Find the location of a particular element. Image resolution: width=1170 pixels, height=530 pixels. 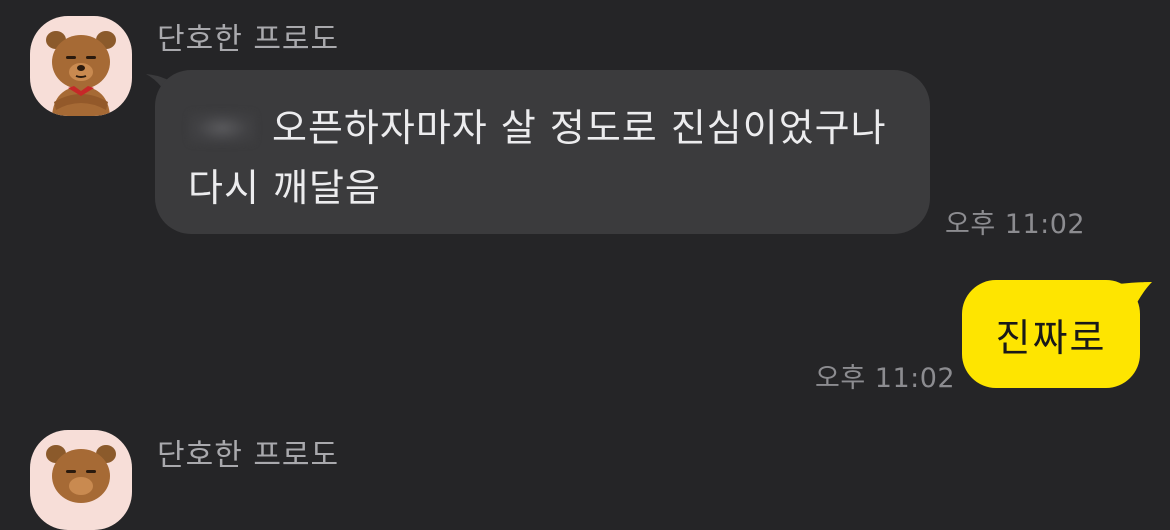

incoming-message-timestamp: 오후 11:02 is located at coordinates (1015, 224).